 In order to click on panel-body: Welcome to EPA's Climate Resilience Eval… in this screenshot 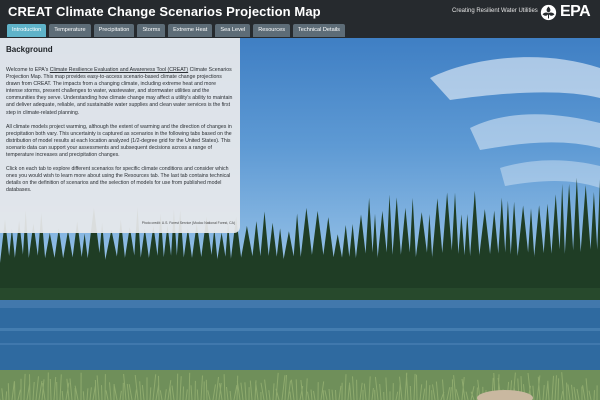, I will do `click(120, 134)`.